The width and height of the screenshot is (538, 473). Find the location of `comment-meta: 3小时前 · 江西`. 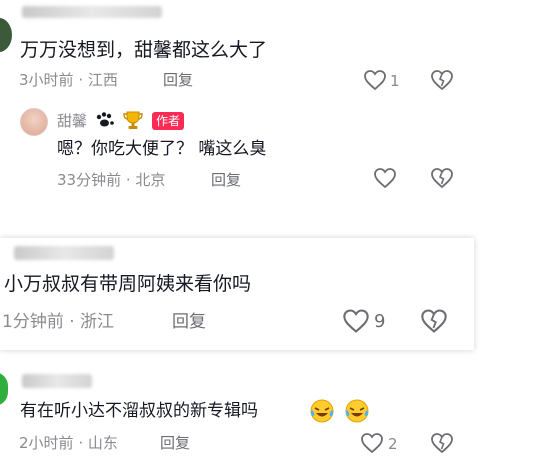

comment-meta: 3小时前 · 江西 is located at coordinates (68, 80).